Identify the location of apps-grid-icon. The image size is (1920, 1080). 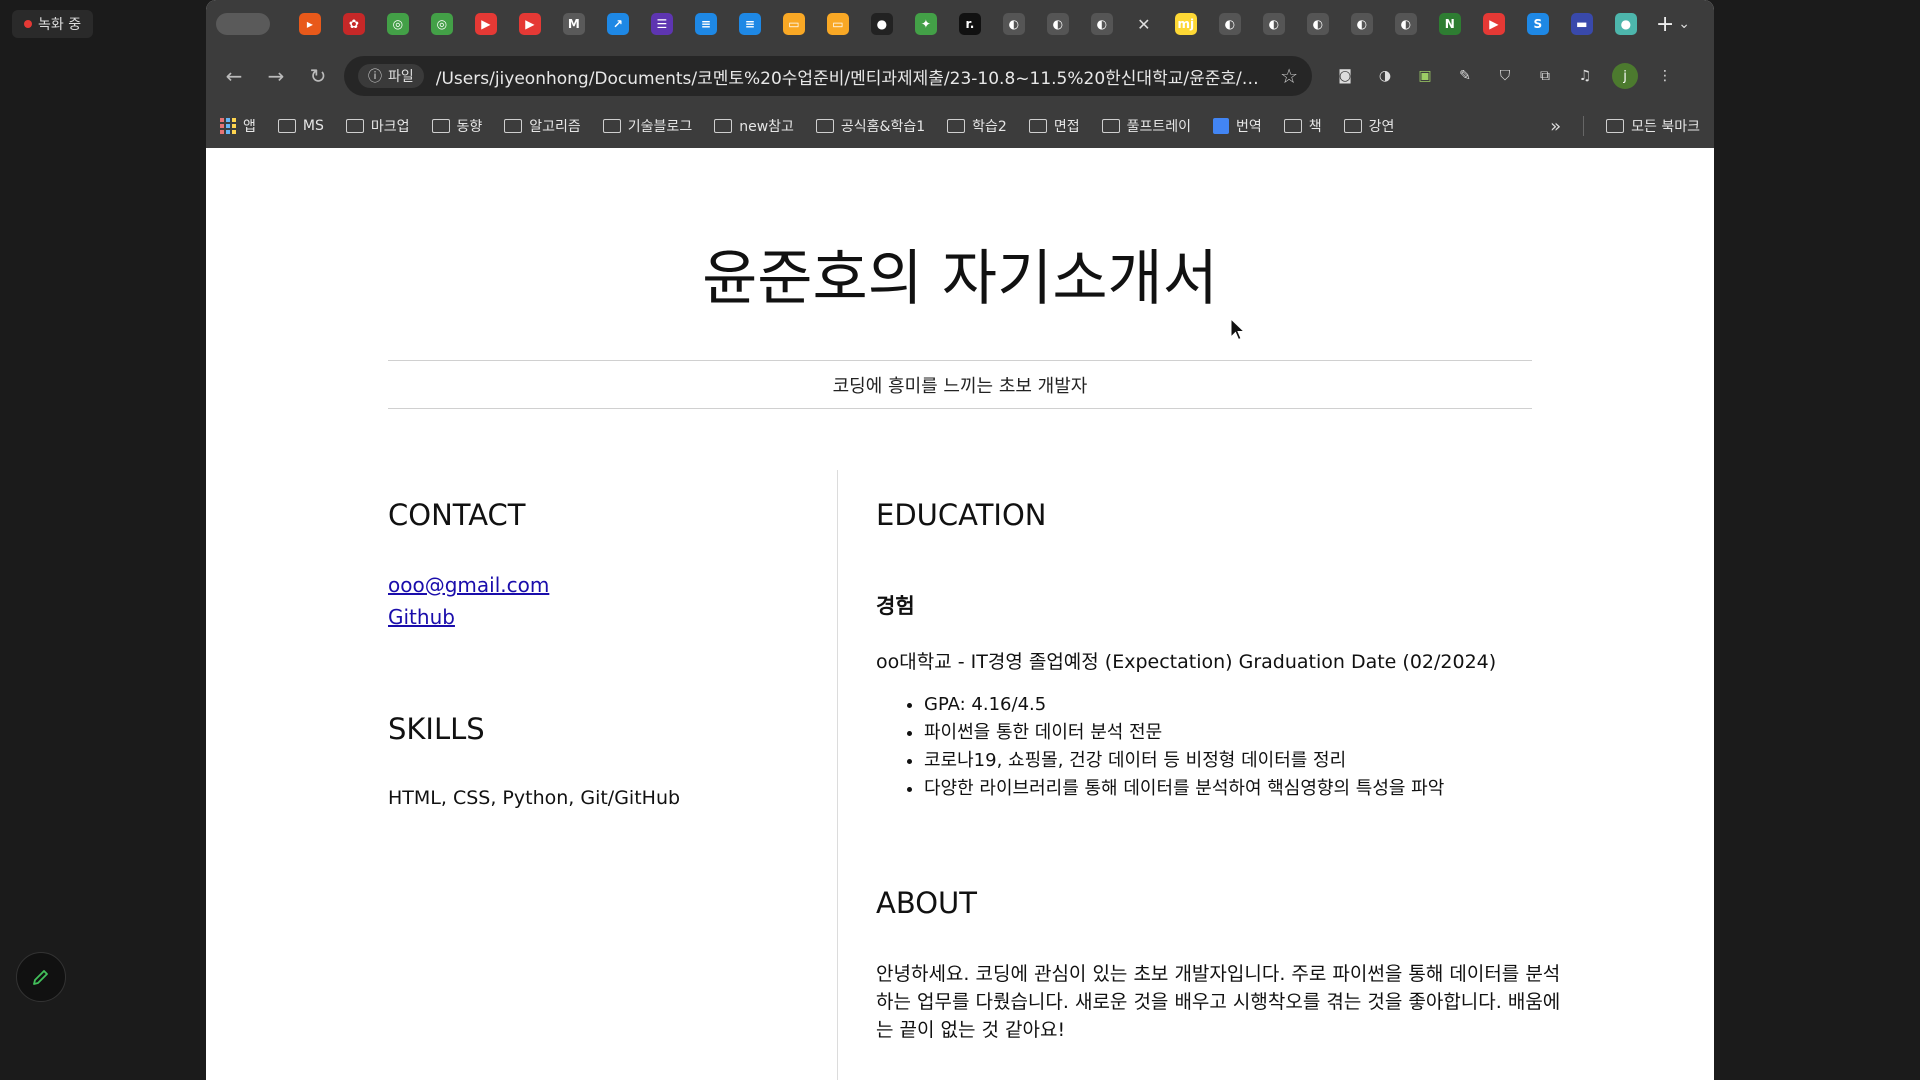
(228, 126).